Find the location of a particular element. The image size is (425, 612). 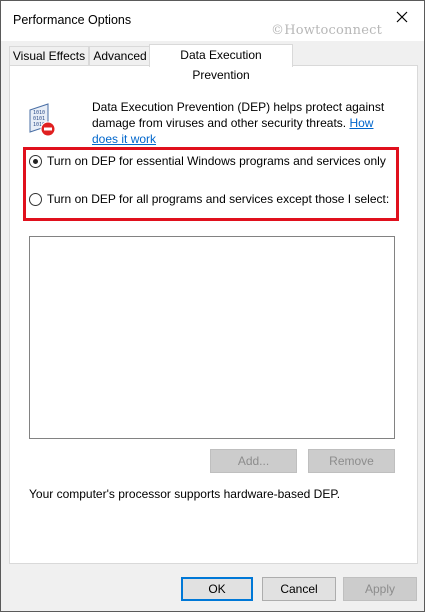

ok-button: OK is located at coordinates (217, 589).